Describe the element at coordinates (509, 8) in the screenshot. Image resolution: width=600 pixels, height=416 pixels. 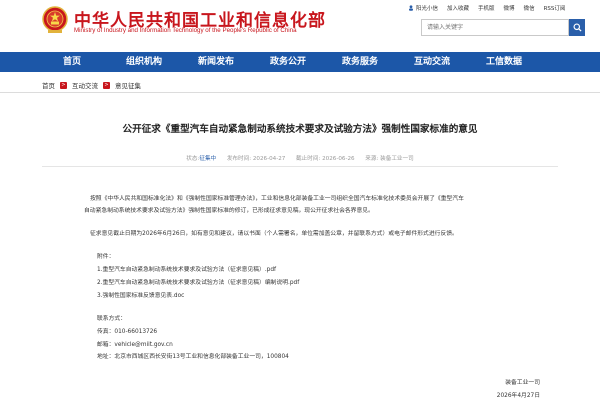
I see `top-link-weibo: 微博` at that location.